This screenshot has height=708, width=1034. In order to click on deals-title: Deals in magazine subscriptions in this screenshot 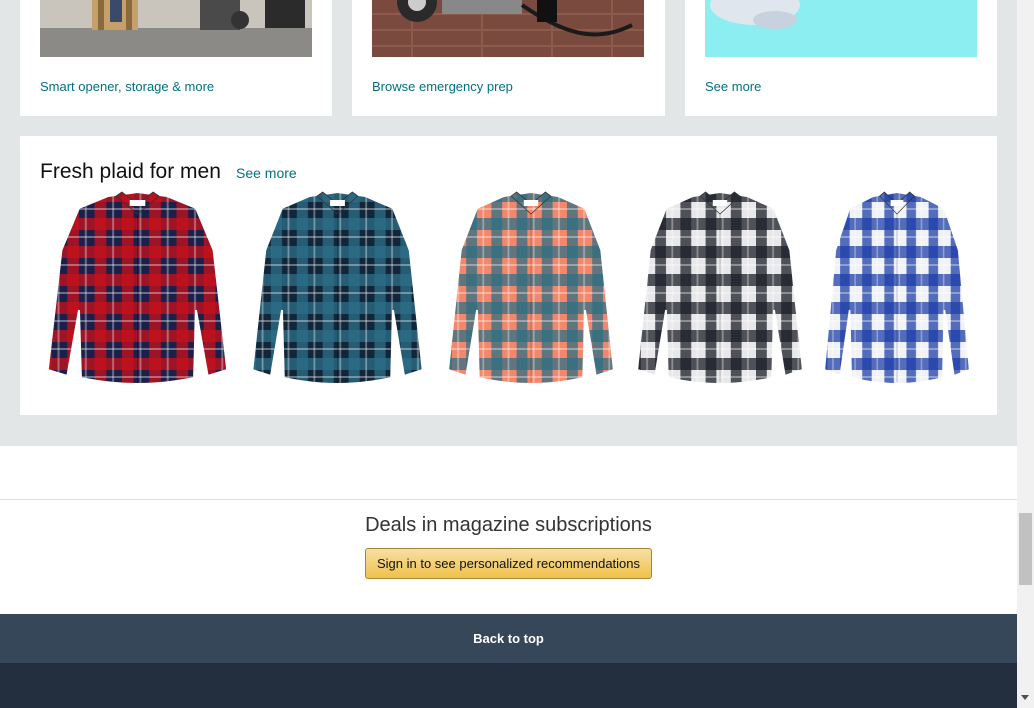, I will do `click(508, 525)`.